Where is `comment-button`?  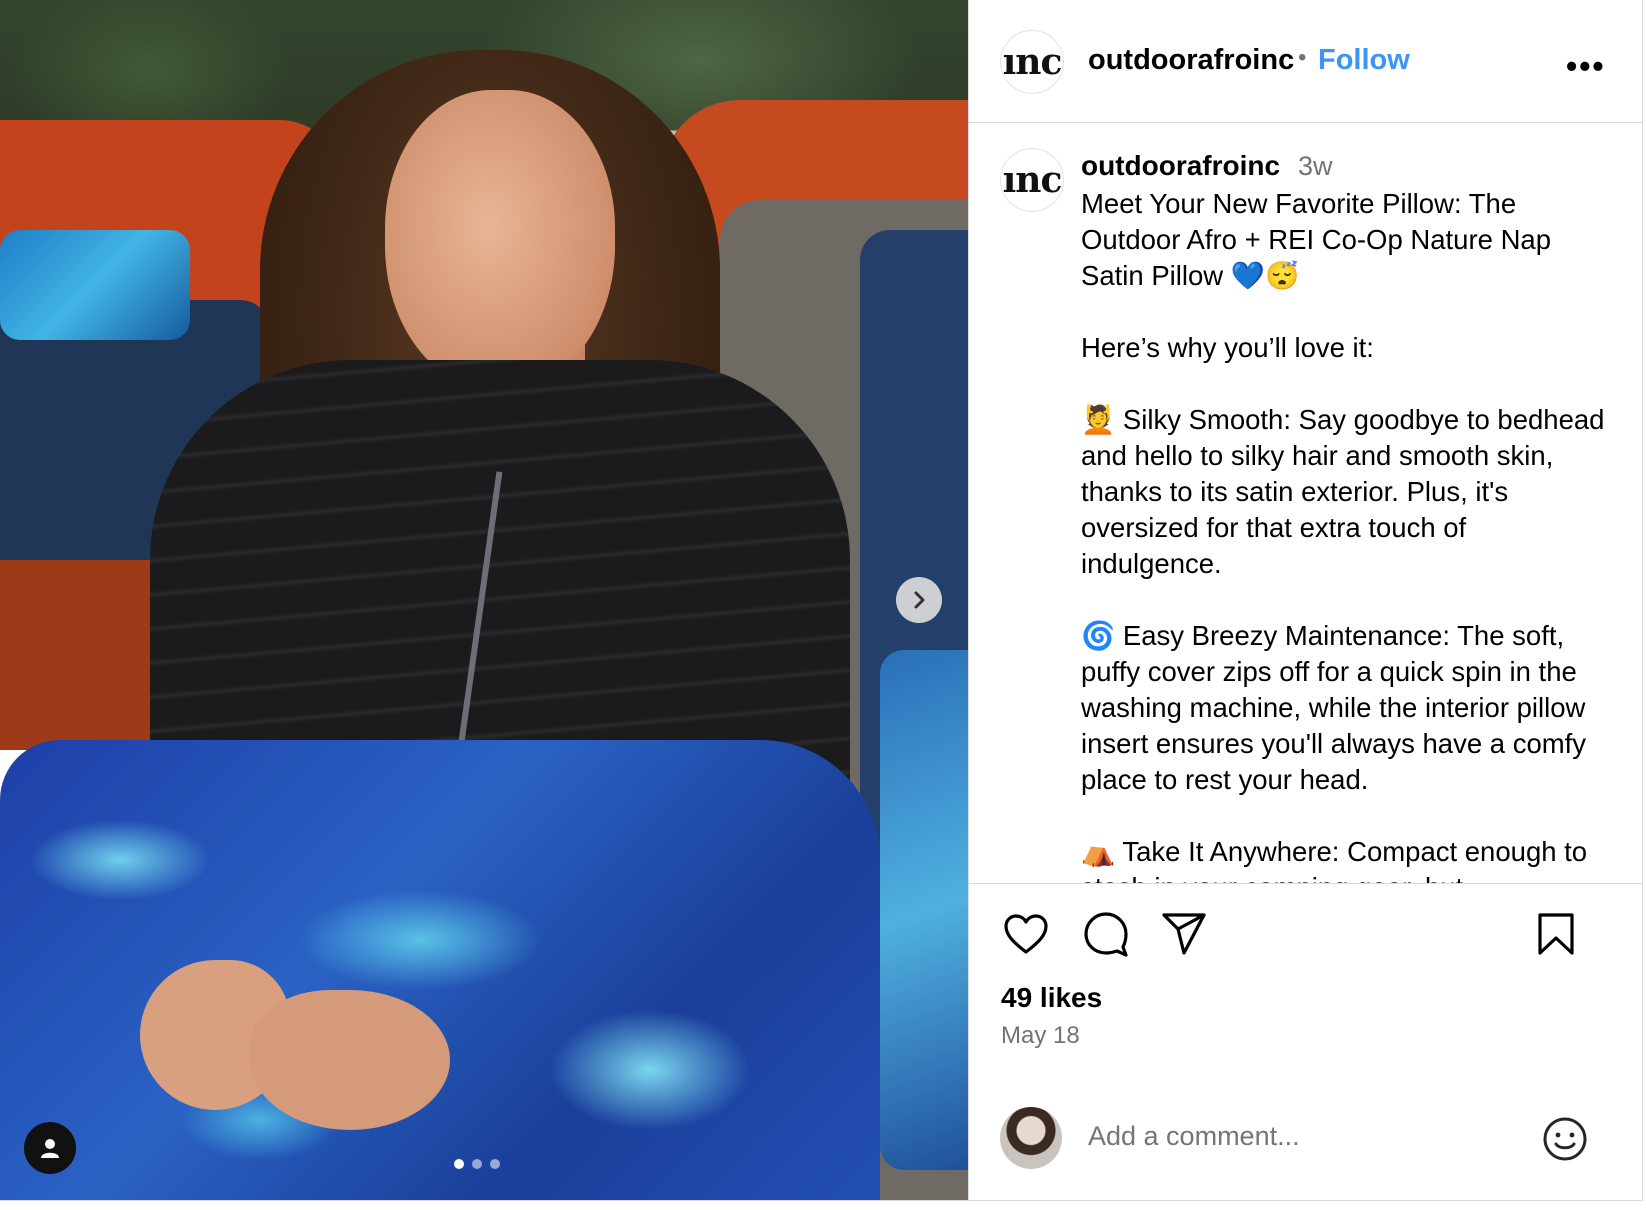
comment-button is located at coordinates (1106, 934).